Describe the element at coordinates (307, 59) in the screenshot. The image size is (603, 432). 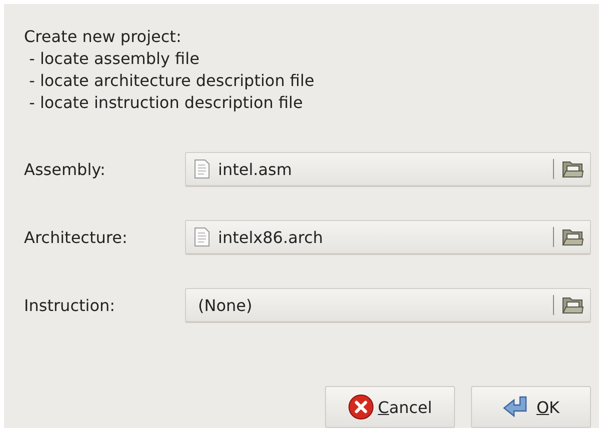
I see `instruction-step: - locate assembly file` at that location.